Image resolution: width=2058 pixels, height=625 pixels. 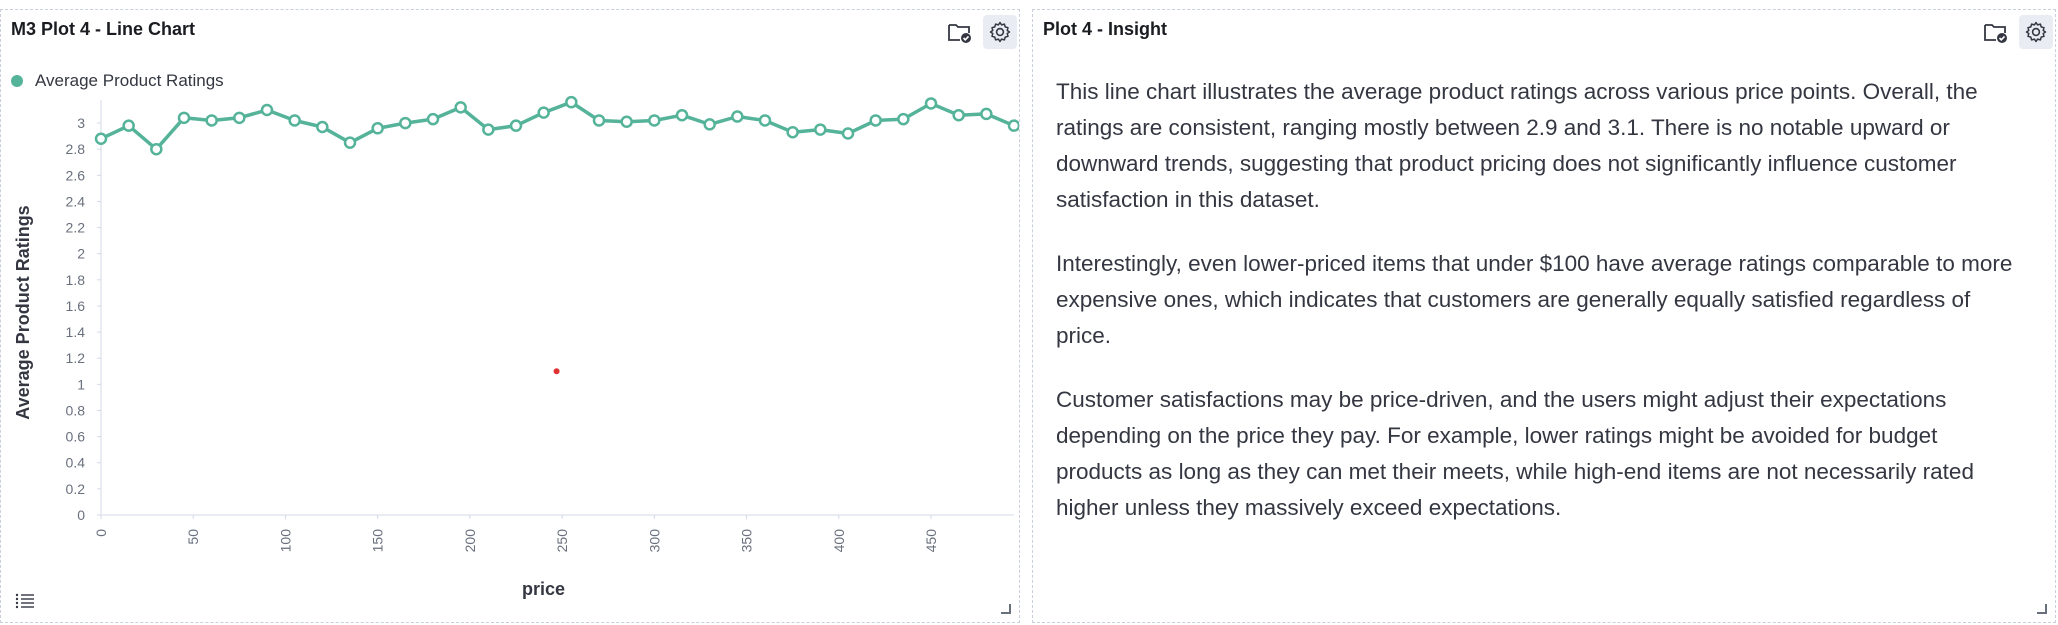 I want to click on y-tick-label: 2.4, so click(x=76, y=201).